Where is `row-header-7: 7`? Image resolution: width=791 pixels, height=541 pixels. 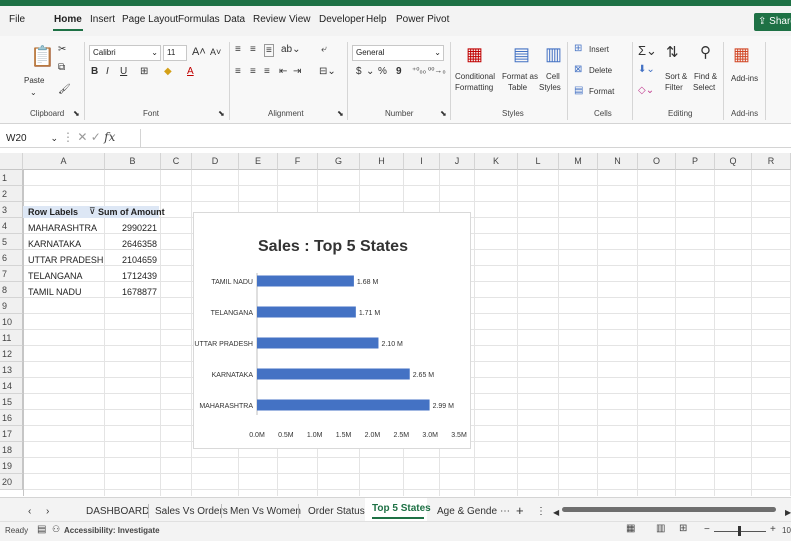 row-header-7: 7 is located at coordinates (11, 274).